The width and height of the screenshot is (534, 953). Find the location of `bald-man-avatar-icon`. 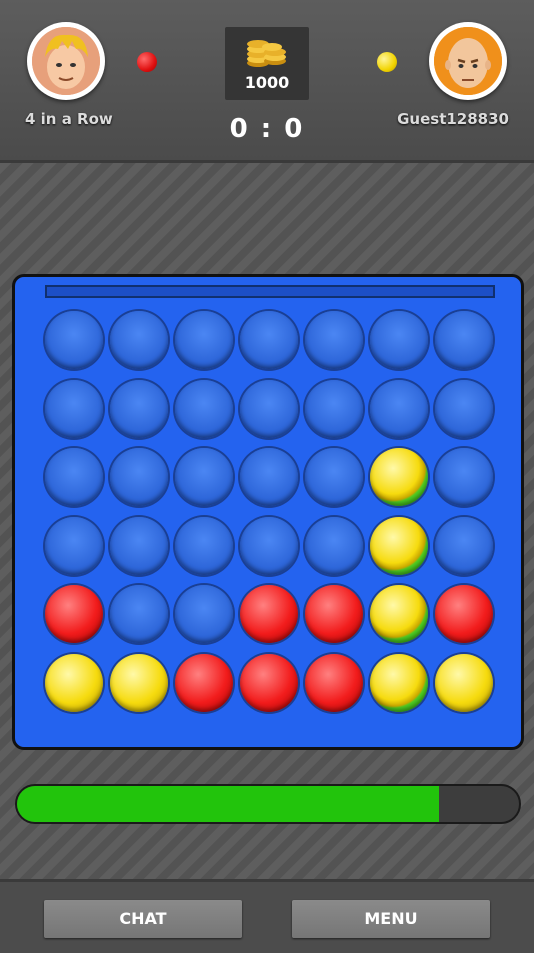

bald-man-avatar-icon is located at coordinates (468, 61).